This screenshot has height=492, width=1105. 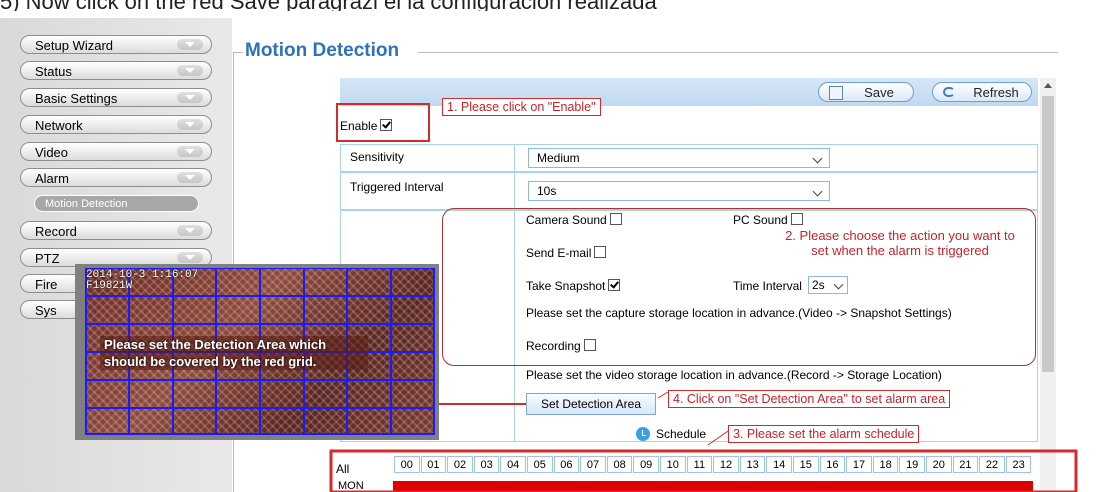 What do you see at coordinates (142, 280) in the screenshot?
I see `video-timestamp: 2014-10-3 1:16:07 F19821W` at bounding box center [142, 280].